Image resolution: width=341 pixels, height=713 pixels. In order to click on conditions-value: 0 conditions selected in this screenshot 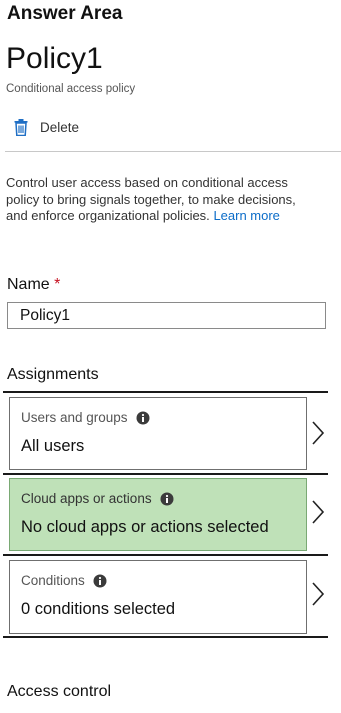, I will do `click(98, 609)`.